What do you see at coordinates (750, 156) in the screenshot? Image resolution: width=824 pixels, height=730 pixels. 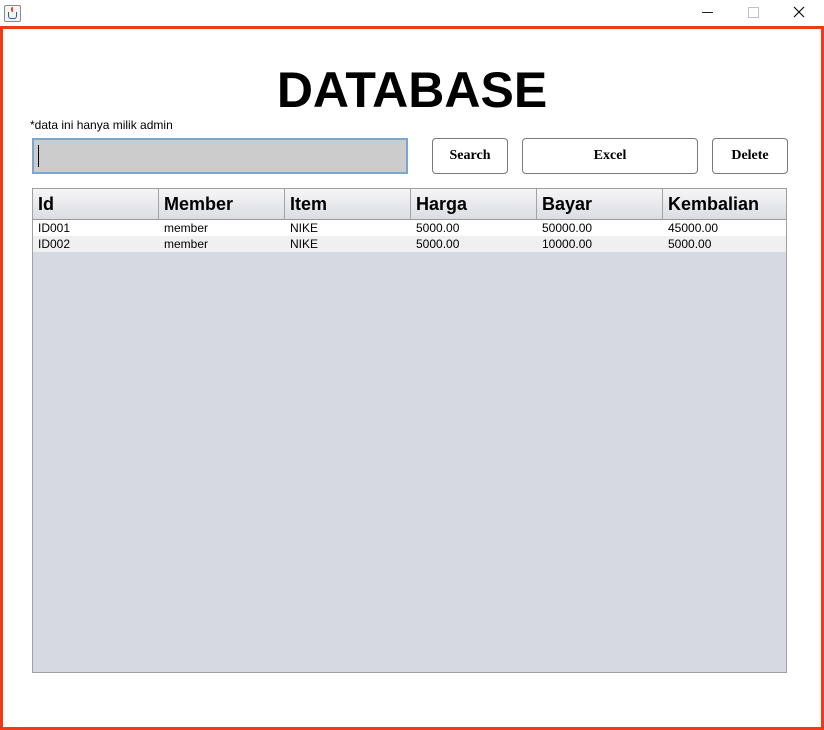 I see `delete-button: Delete` at bounding box center [750, 156].